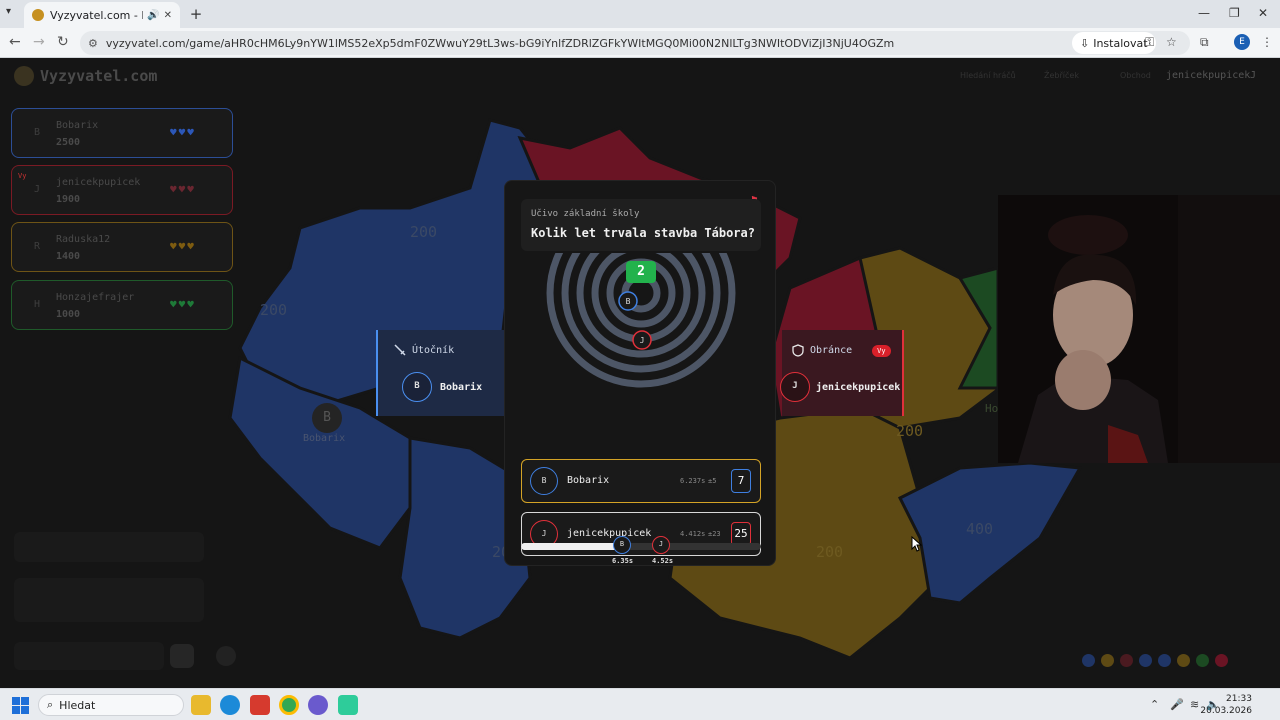 This screenshot has height=720, width=1280. I want to click on target-marker-j: J, so click(642, 340).